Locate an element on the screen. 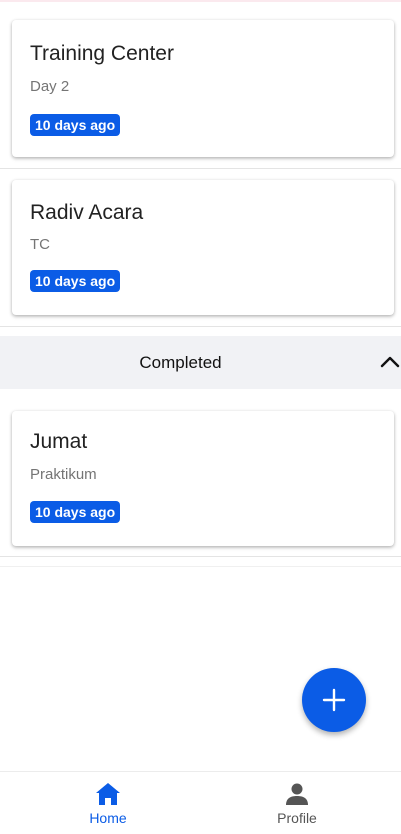  task-title: Training Center is located at coordinates (102, 53).